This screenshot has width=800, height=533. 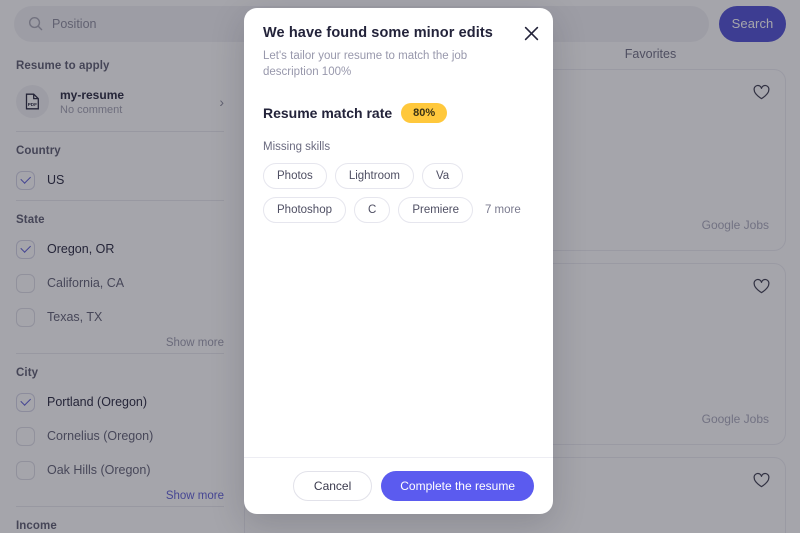 What do you see at coordinates (372, 209) in the screenshot?
I see `skill-chip: C` at bounding box center [372, 209].